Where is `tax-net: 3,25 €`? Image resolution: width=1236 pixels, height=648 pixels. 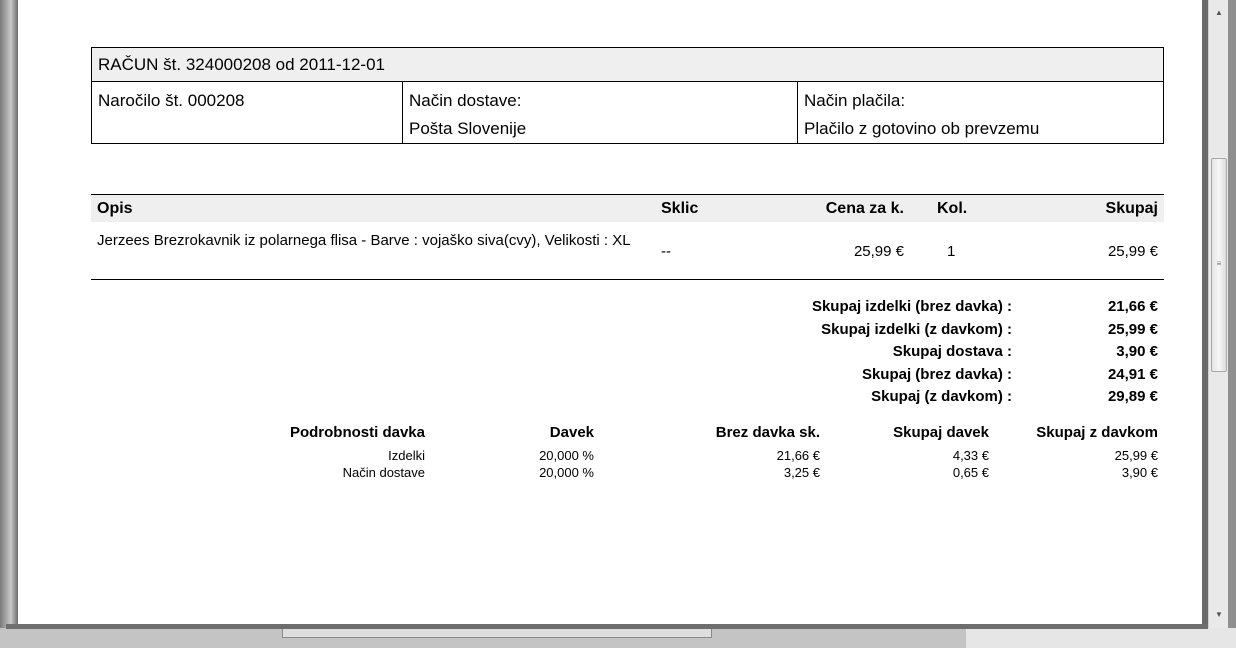
tax-net: 3,25 € is located at coordinates (801, 472).